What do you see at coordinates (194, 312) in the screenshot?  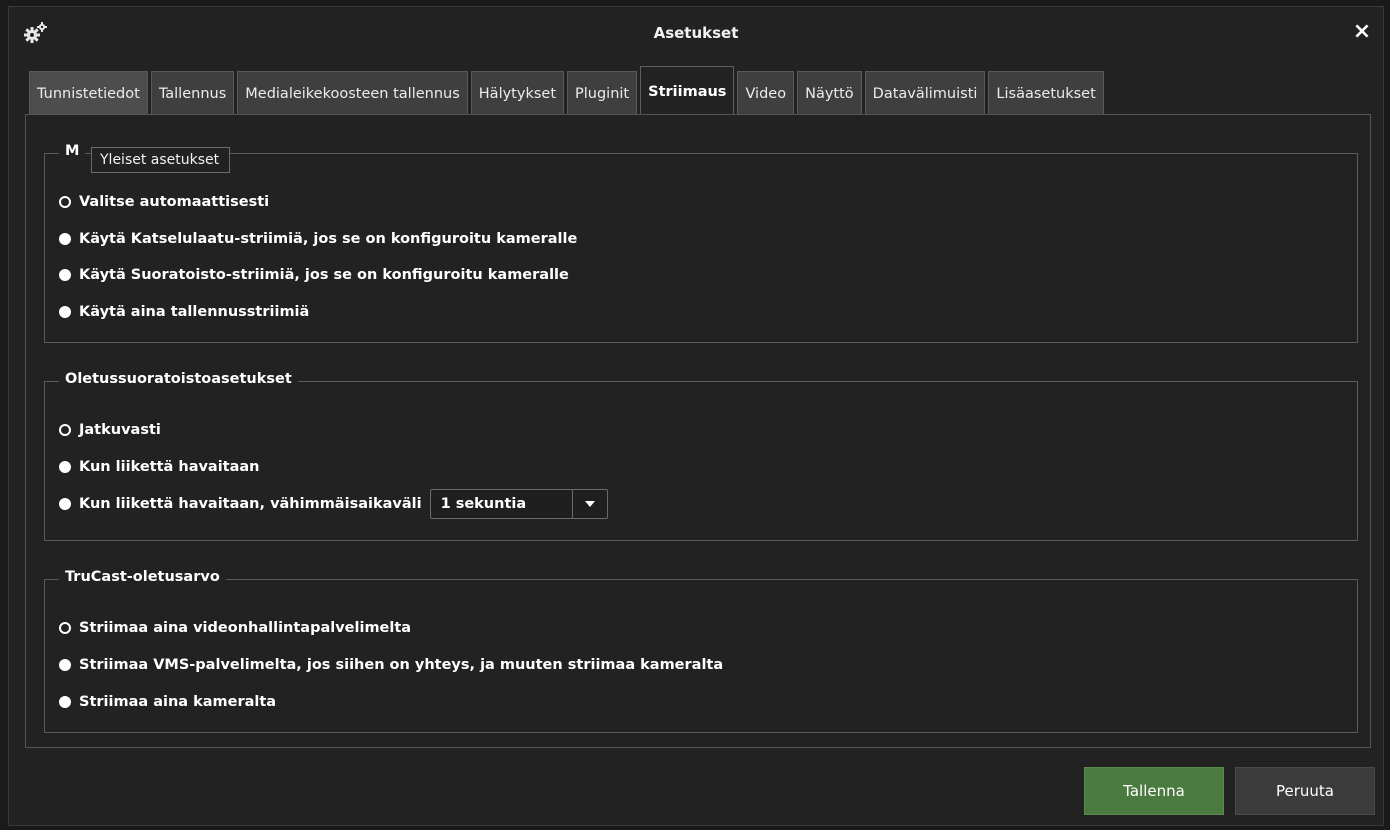 I see `option-label: Käytä aina tallennusstriimiä` at bounding box center [194, 312].